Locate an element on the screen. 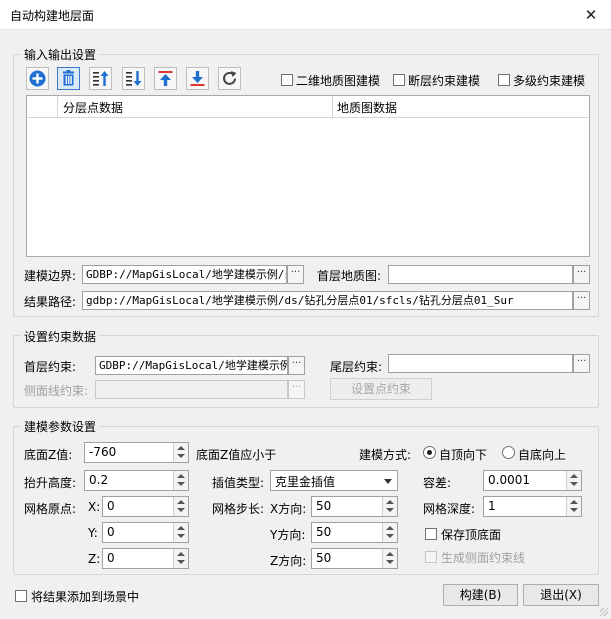 The height and width of the screenshot is (619, 611). move-bottom-icon is located at coordinates (197, 78).